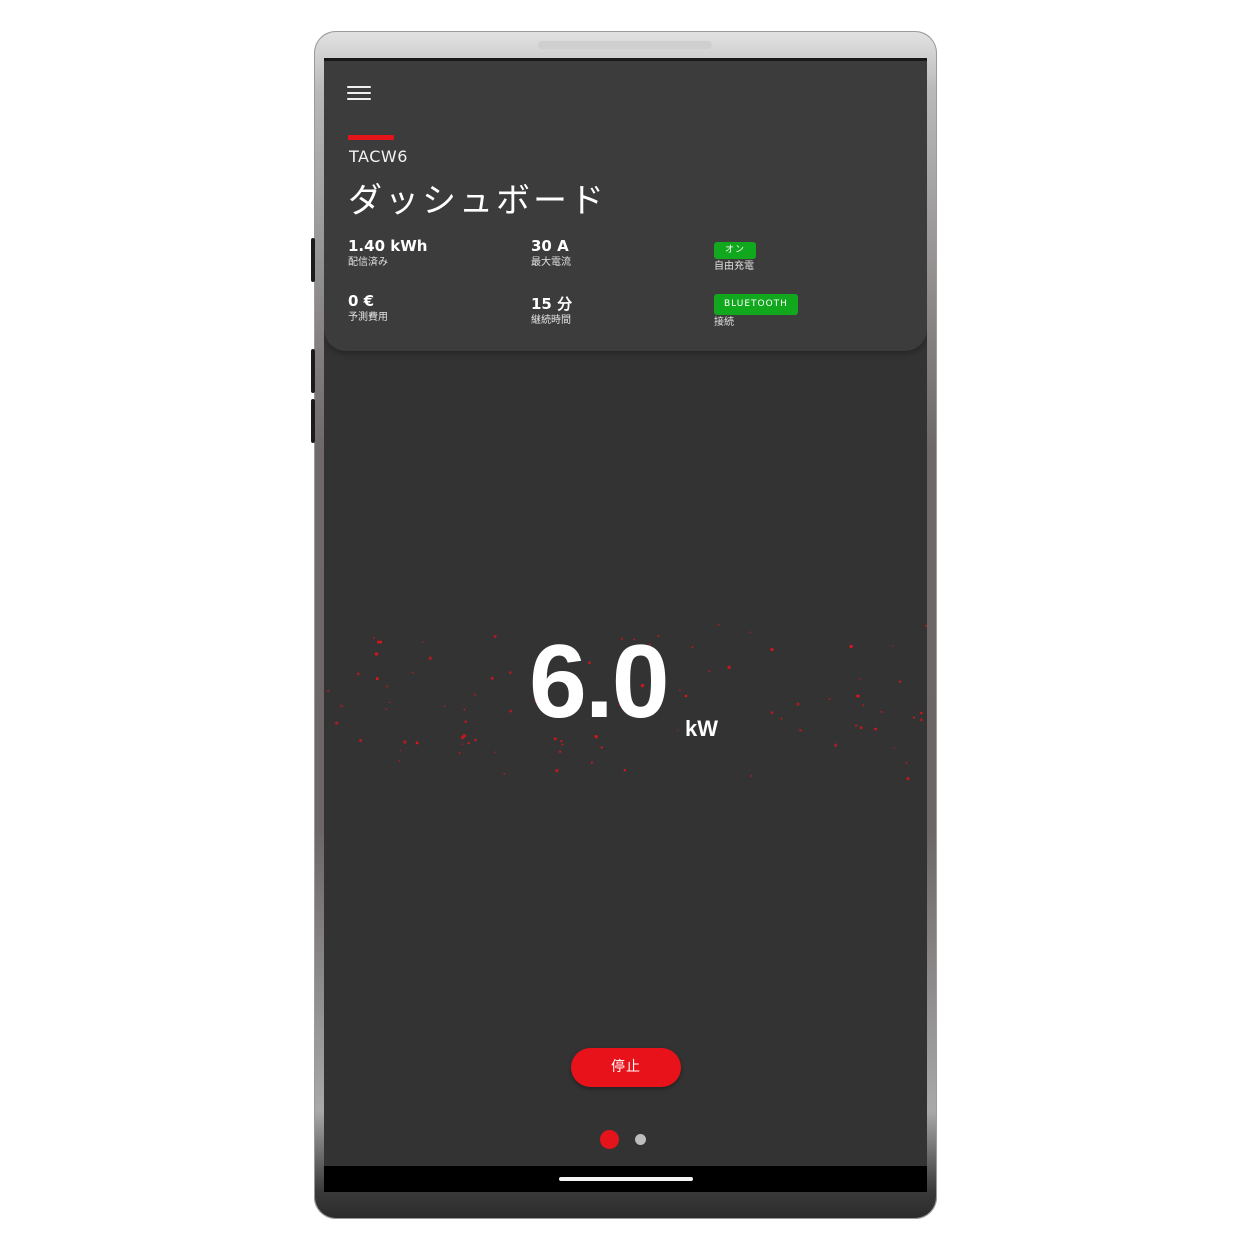 Image resolution: width=1250 pixels, height=1250 pixels. What do you see at coordinates (313, 421) in the screenshot?
I see `volume-down-button` at bounding box center [313, 421].